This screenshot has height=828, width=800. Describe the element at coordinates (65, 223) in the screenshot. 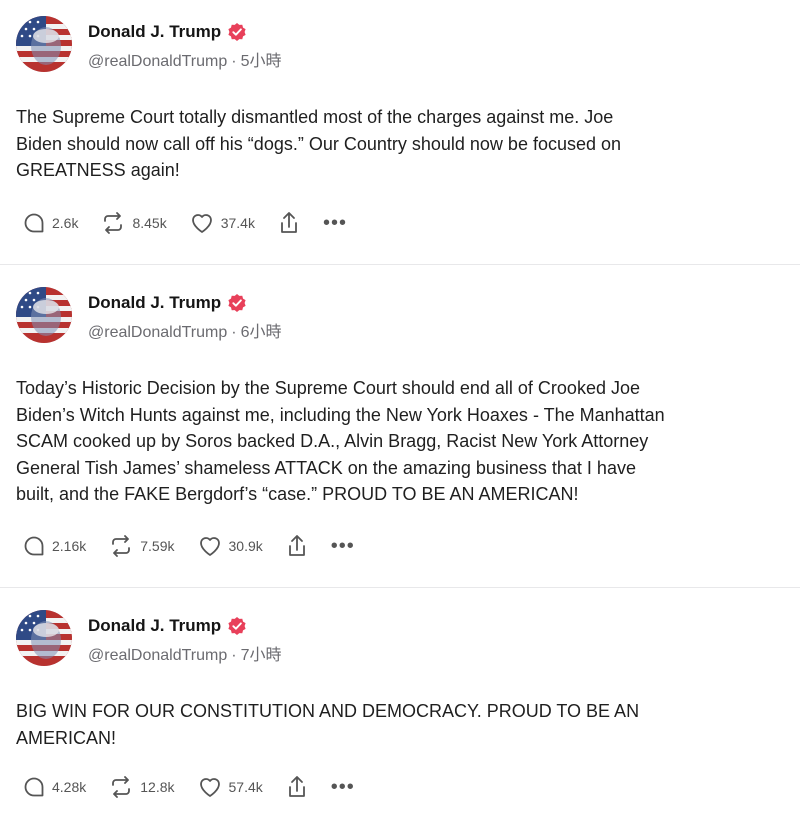

I see `reply-count: 2.6k` at that location.